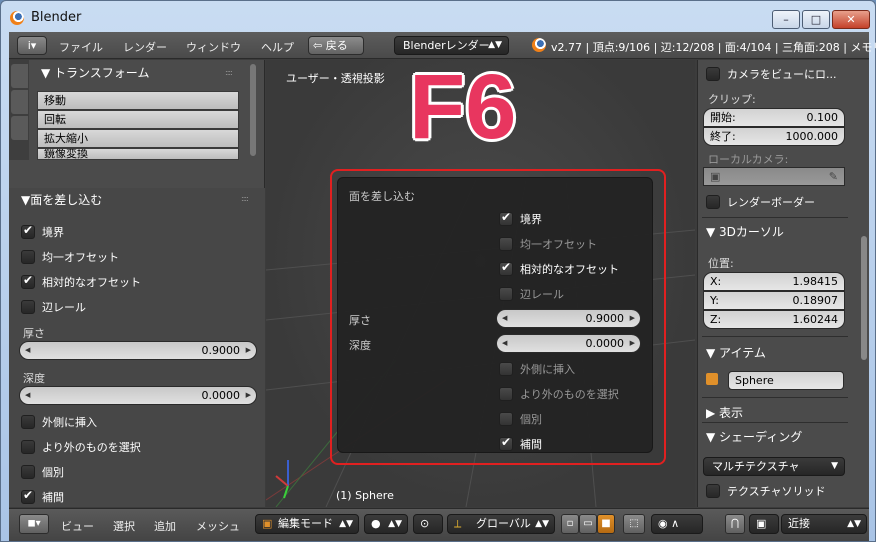 The image size is (876, 542). Describe the element at coordinates (851, 19) in the screenshot. I see `close-button: ✕` at that location.